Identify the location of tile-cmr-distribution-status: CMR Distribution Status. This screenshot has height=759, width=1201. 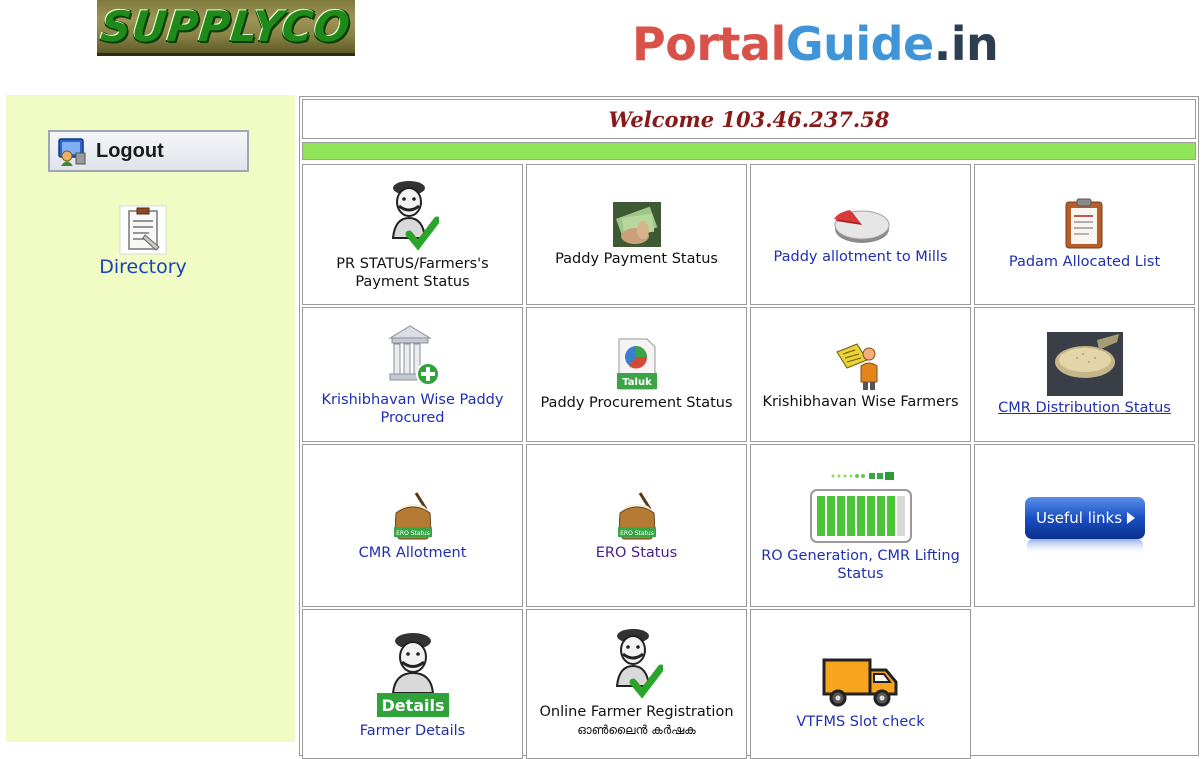
(1084, 374).